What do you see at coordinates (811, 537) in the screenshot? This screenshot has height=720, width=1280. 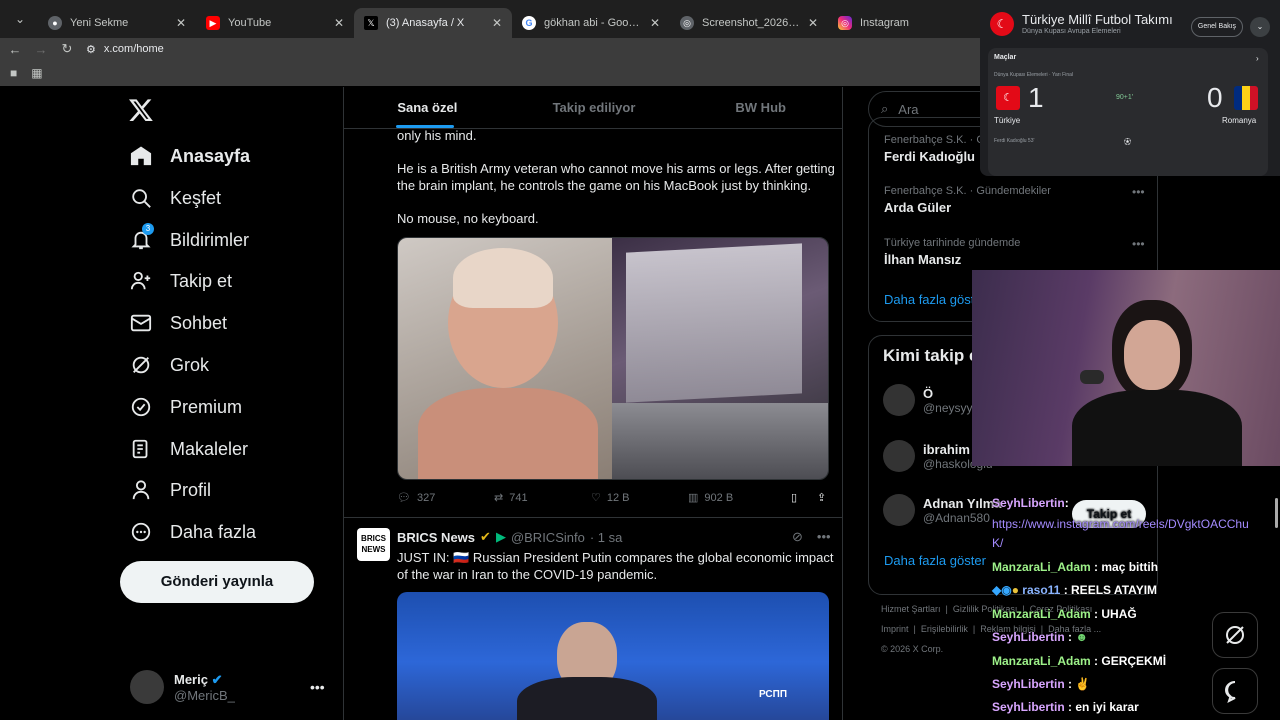 I see `tweet-top-actions: ⊘ •••` at bounding box center [811, 537].